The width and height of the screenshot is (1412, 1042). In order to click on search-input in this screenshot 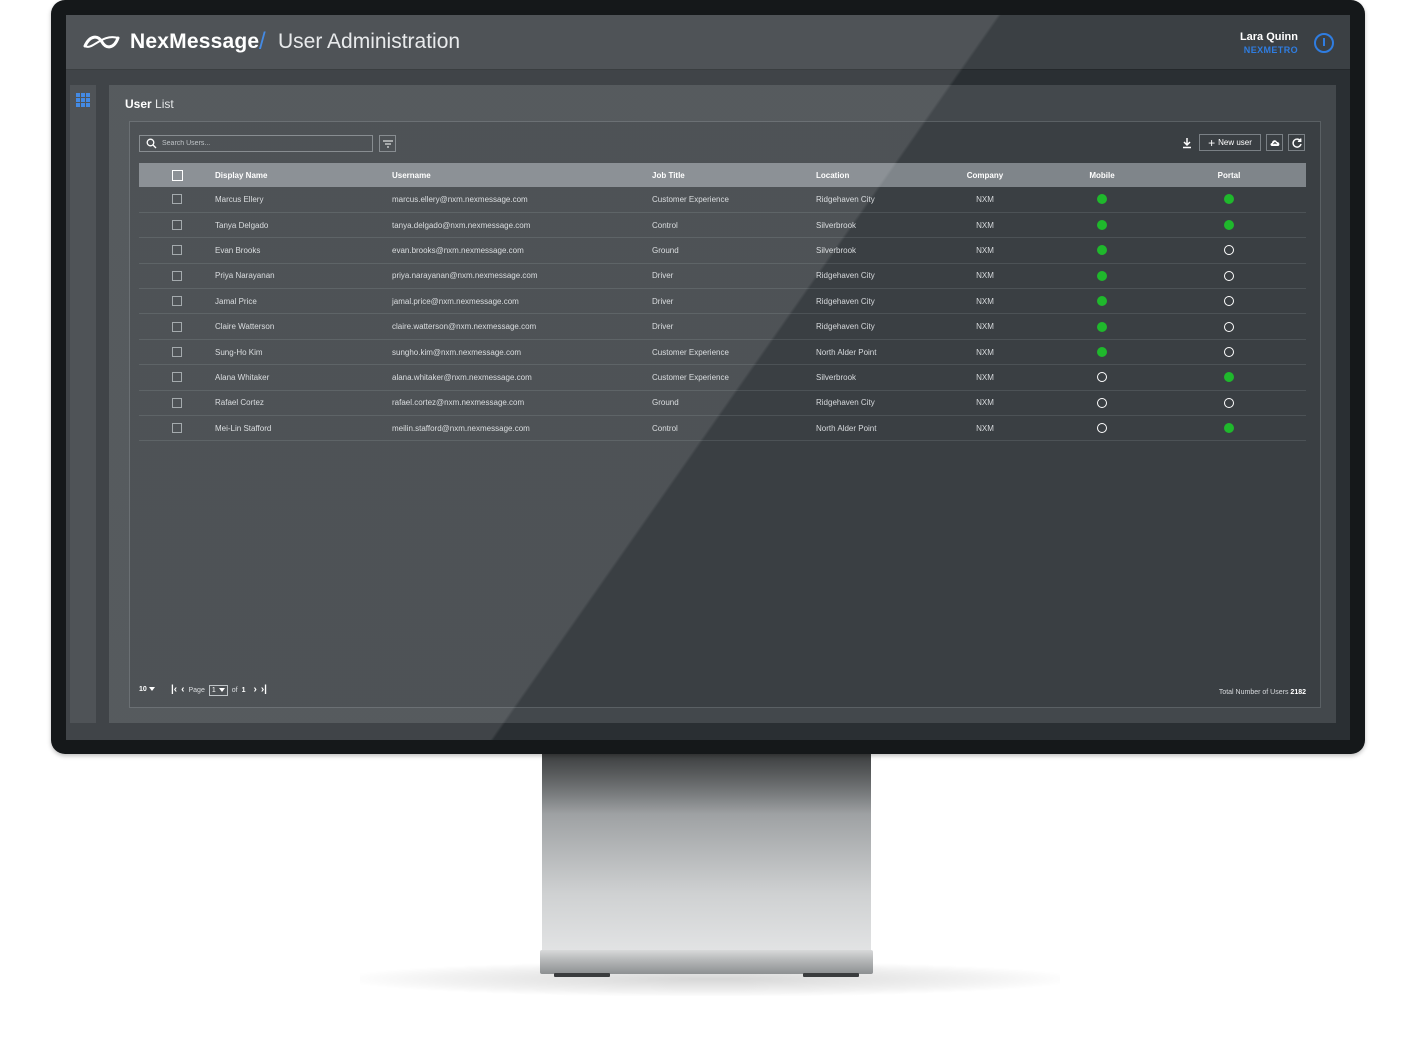, I will do `click(264, 143)`.